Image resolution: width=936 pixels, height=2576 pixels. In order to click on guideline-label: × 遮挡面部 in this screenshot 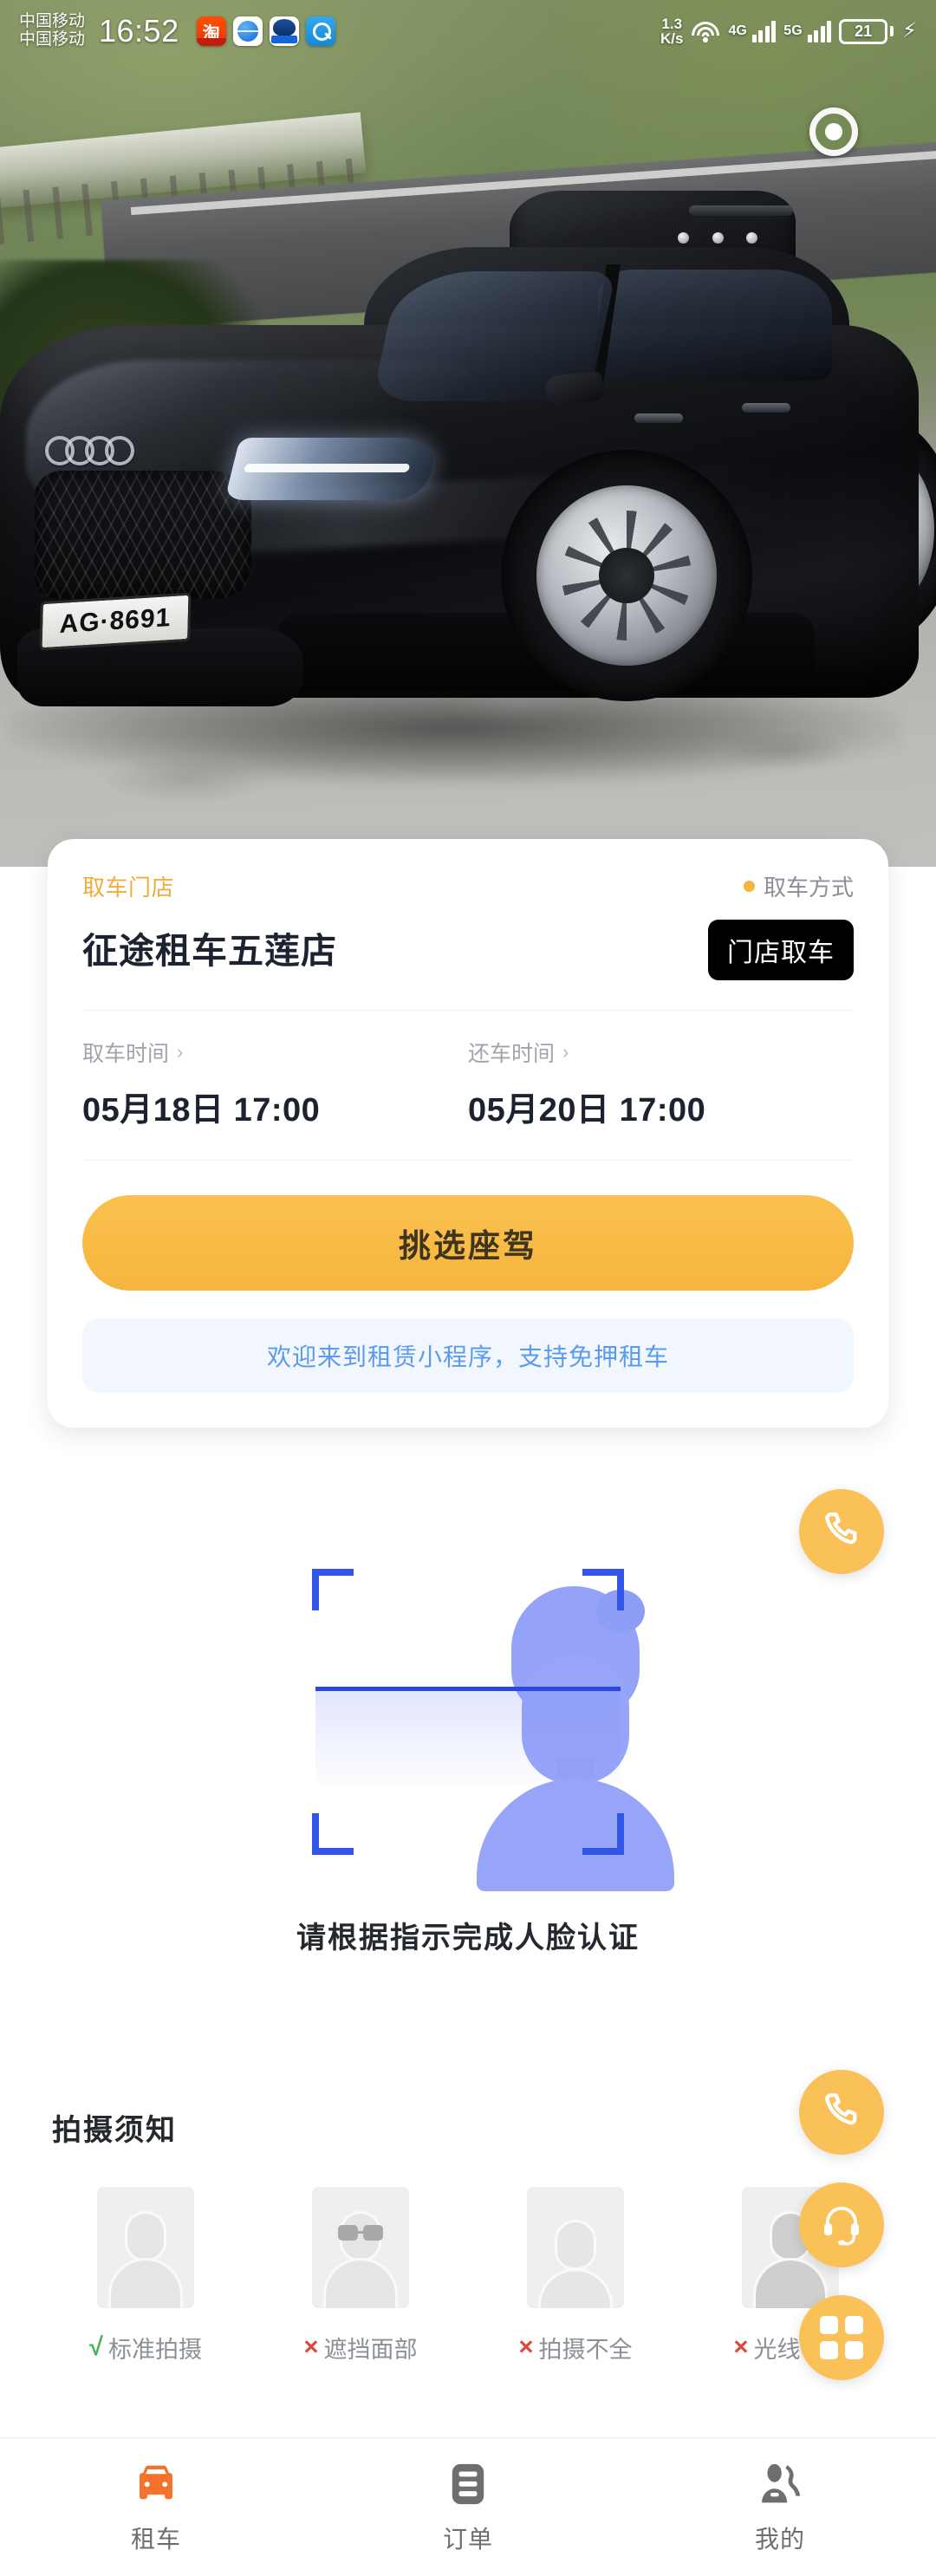, I will do `click(361, 2348)`.